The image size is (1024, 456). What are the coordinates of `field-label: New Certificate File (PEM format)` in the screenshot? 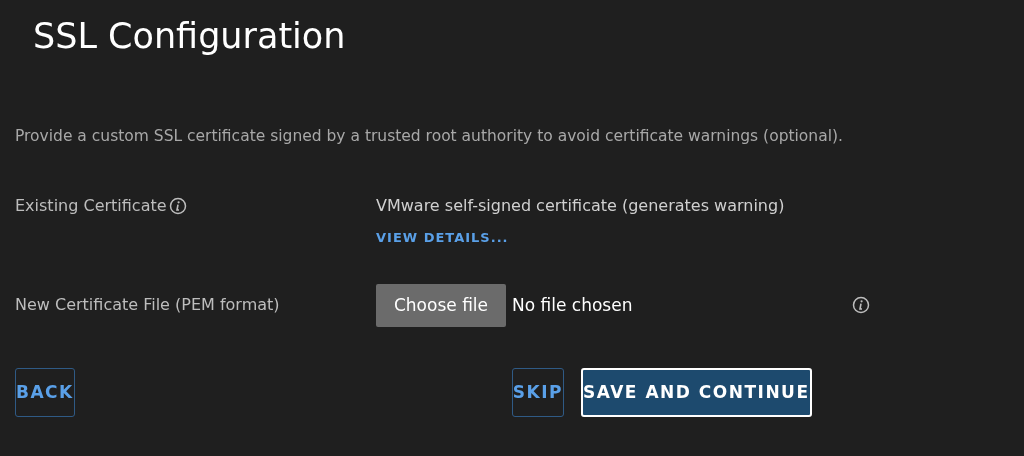 It's located at (148, 305).